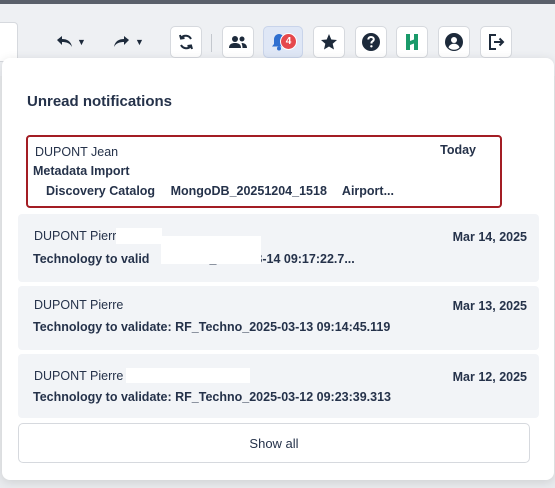  I want to click on notifications-button: 4, so click(283, 42).